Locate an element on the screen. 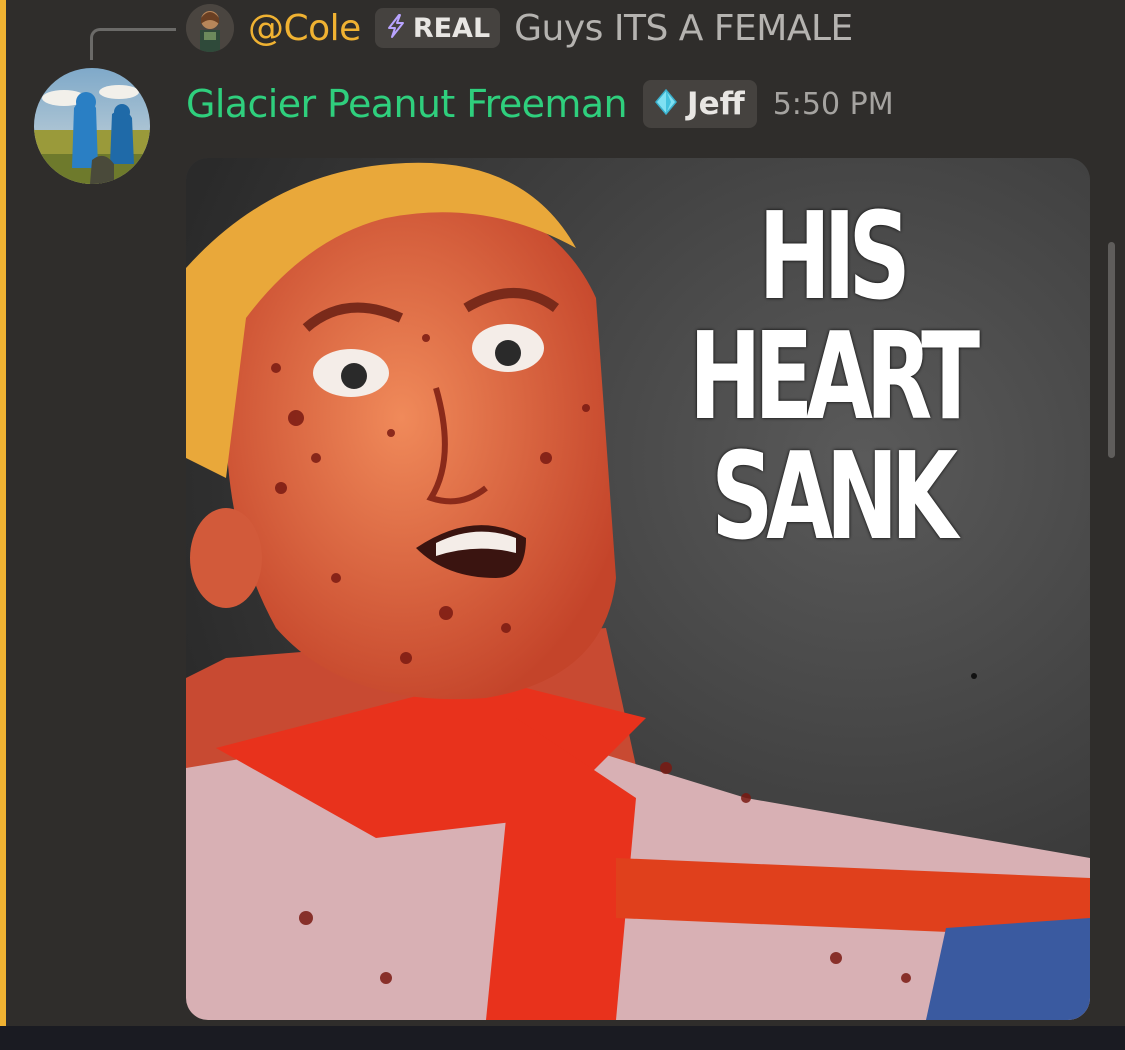 This screenshot has height=1050, width=1125. mention-highlight-bar is located at coordinates (3, 513).